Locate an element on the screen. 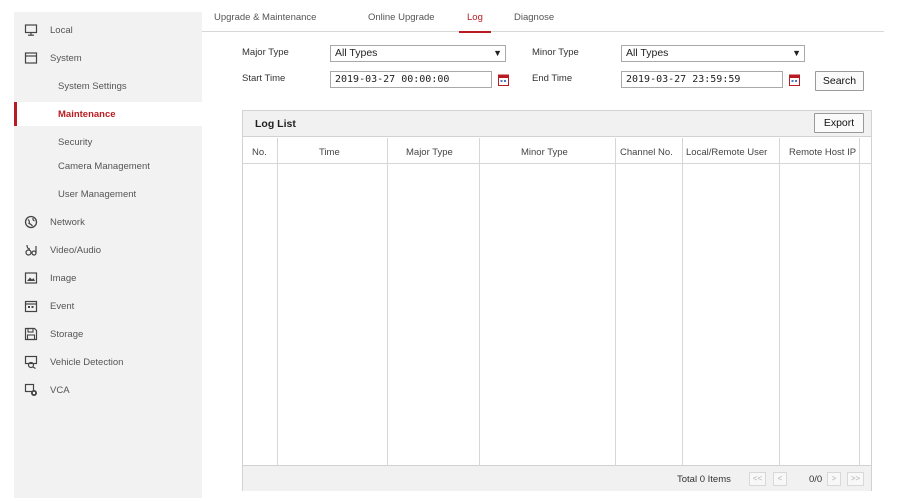  minor-type-select: All Types ▼ is located at coordinates (713, 53).